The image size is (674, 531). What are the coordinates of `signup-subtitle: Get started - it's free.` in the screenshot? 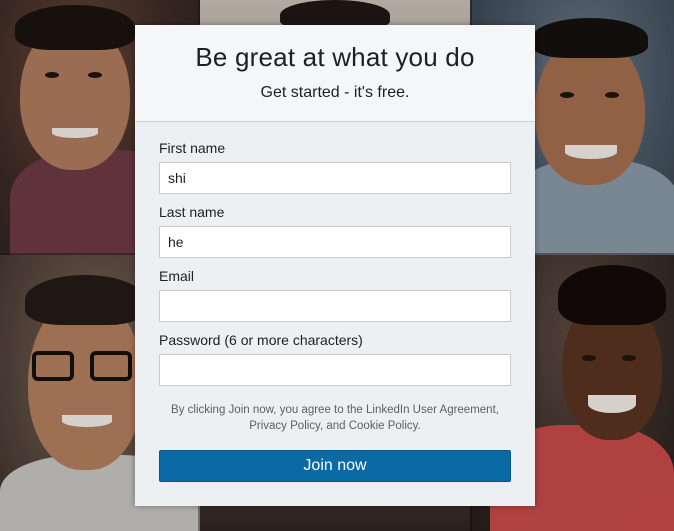 It's located at (335, 92).